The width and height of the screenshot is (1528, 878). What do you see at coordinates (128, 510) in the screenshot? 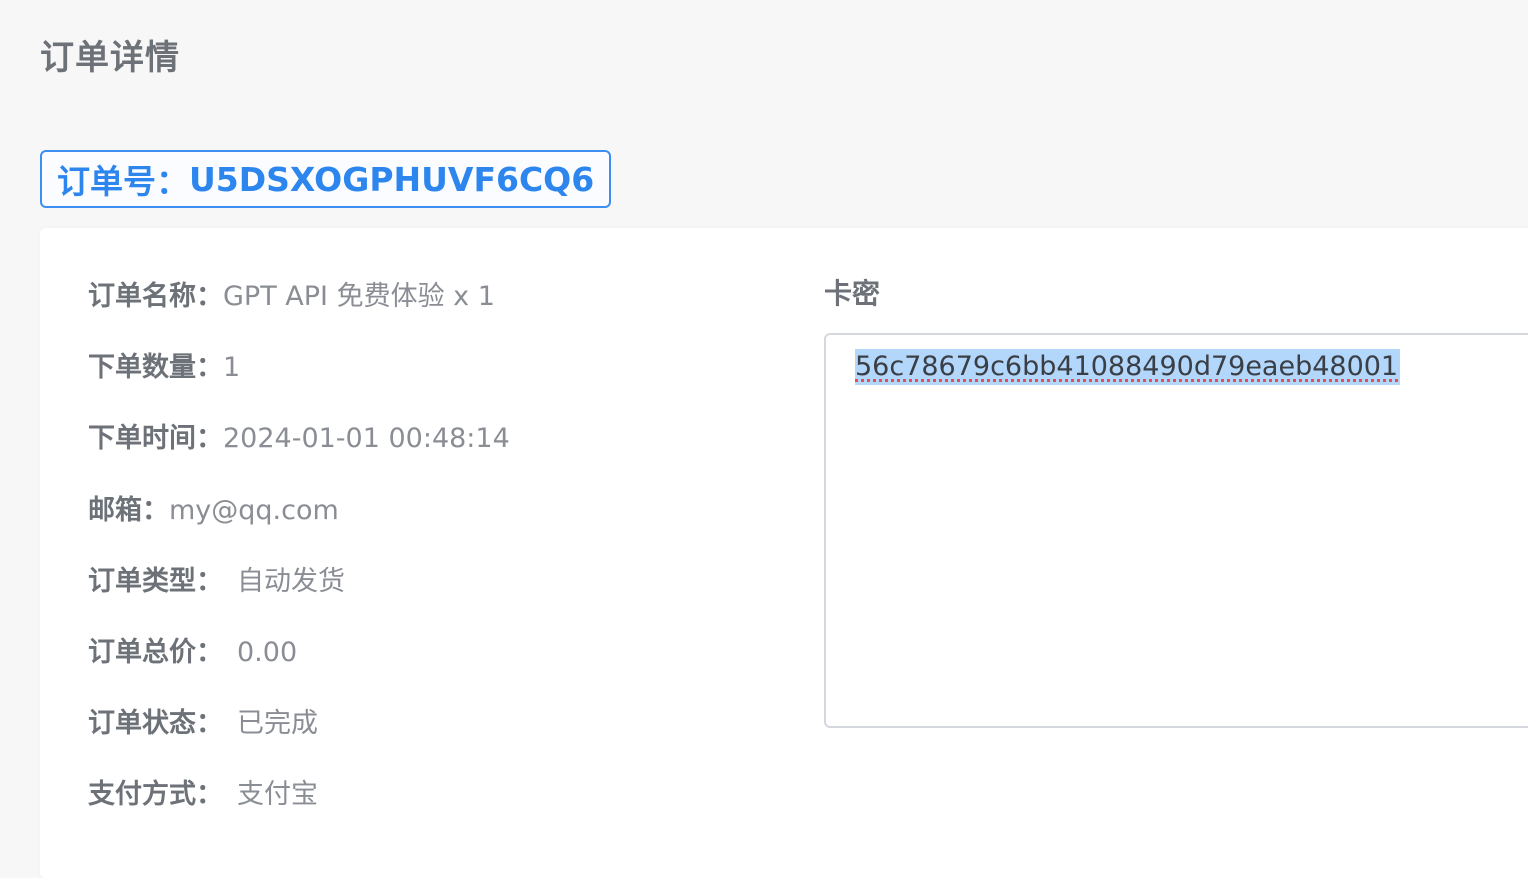
I see `detail-label: 邮箱：` at bounding box center [128, 510].